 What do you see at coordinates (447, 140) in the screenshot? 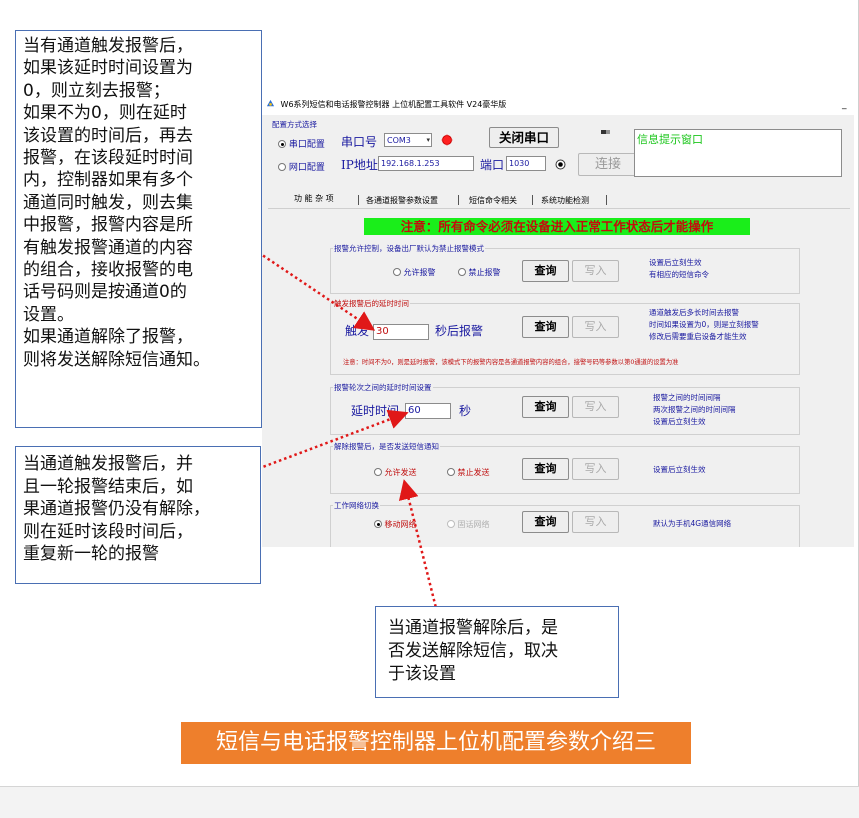
I see `port-status-lamp-icon` at bounding box center [447, 140].